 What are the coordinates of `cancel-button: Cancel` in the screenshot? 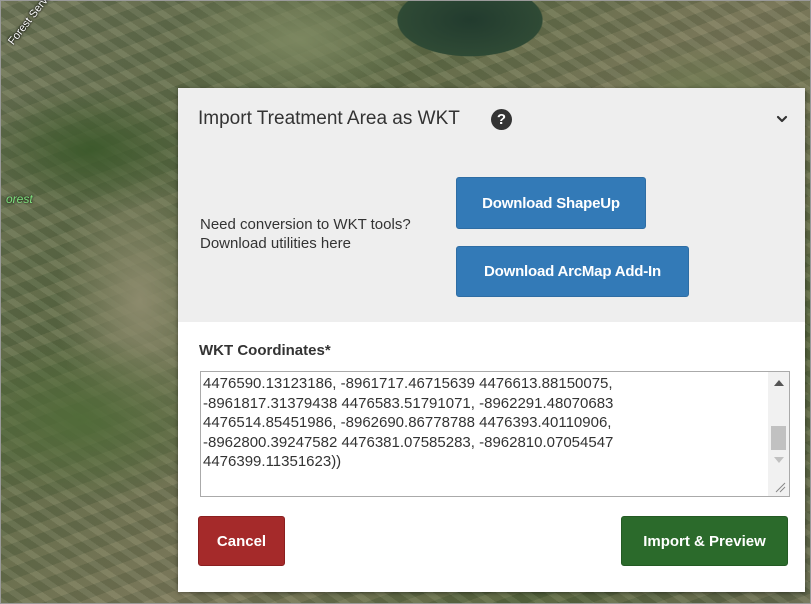 It's located at (241, 541).